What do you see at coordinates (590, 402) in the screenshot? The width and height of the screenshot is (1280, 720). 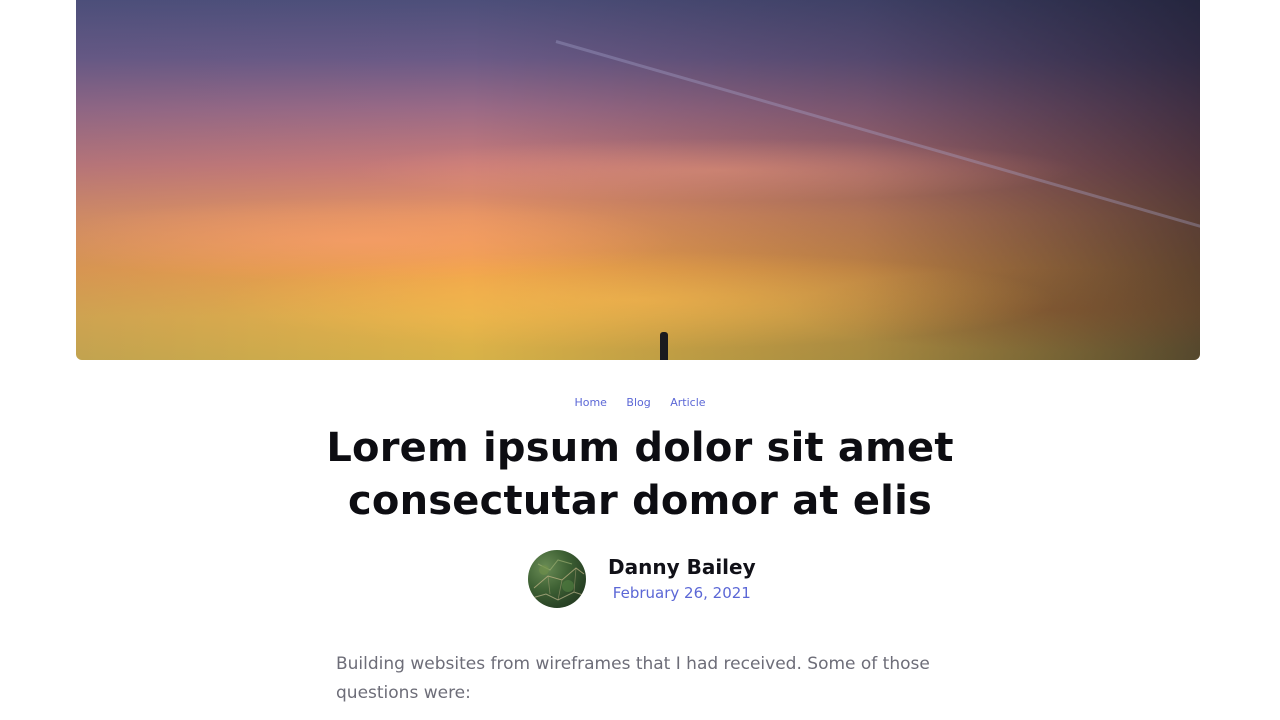 I see `breadcrumb-home-link: Home` at bounding box center [590, 402].